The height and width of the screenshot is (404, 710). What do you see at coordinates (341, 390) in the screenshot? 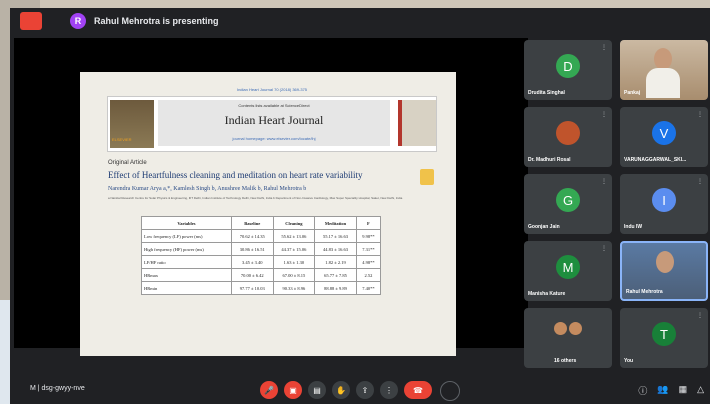
I see `raise-hand-button: ✋` at bounding box center [341, 390].